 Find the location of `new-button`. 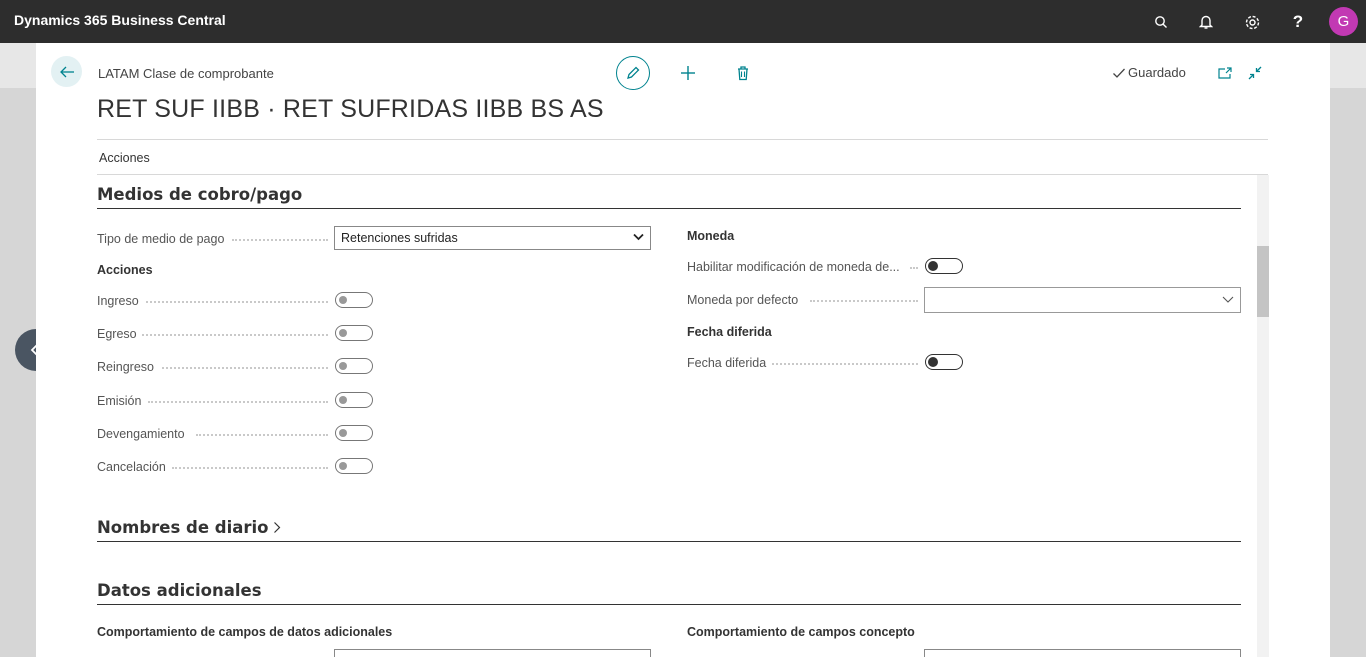

new-button is located at coordinates (688, 73).